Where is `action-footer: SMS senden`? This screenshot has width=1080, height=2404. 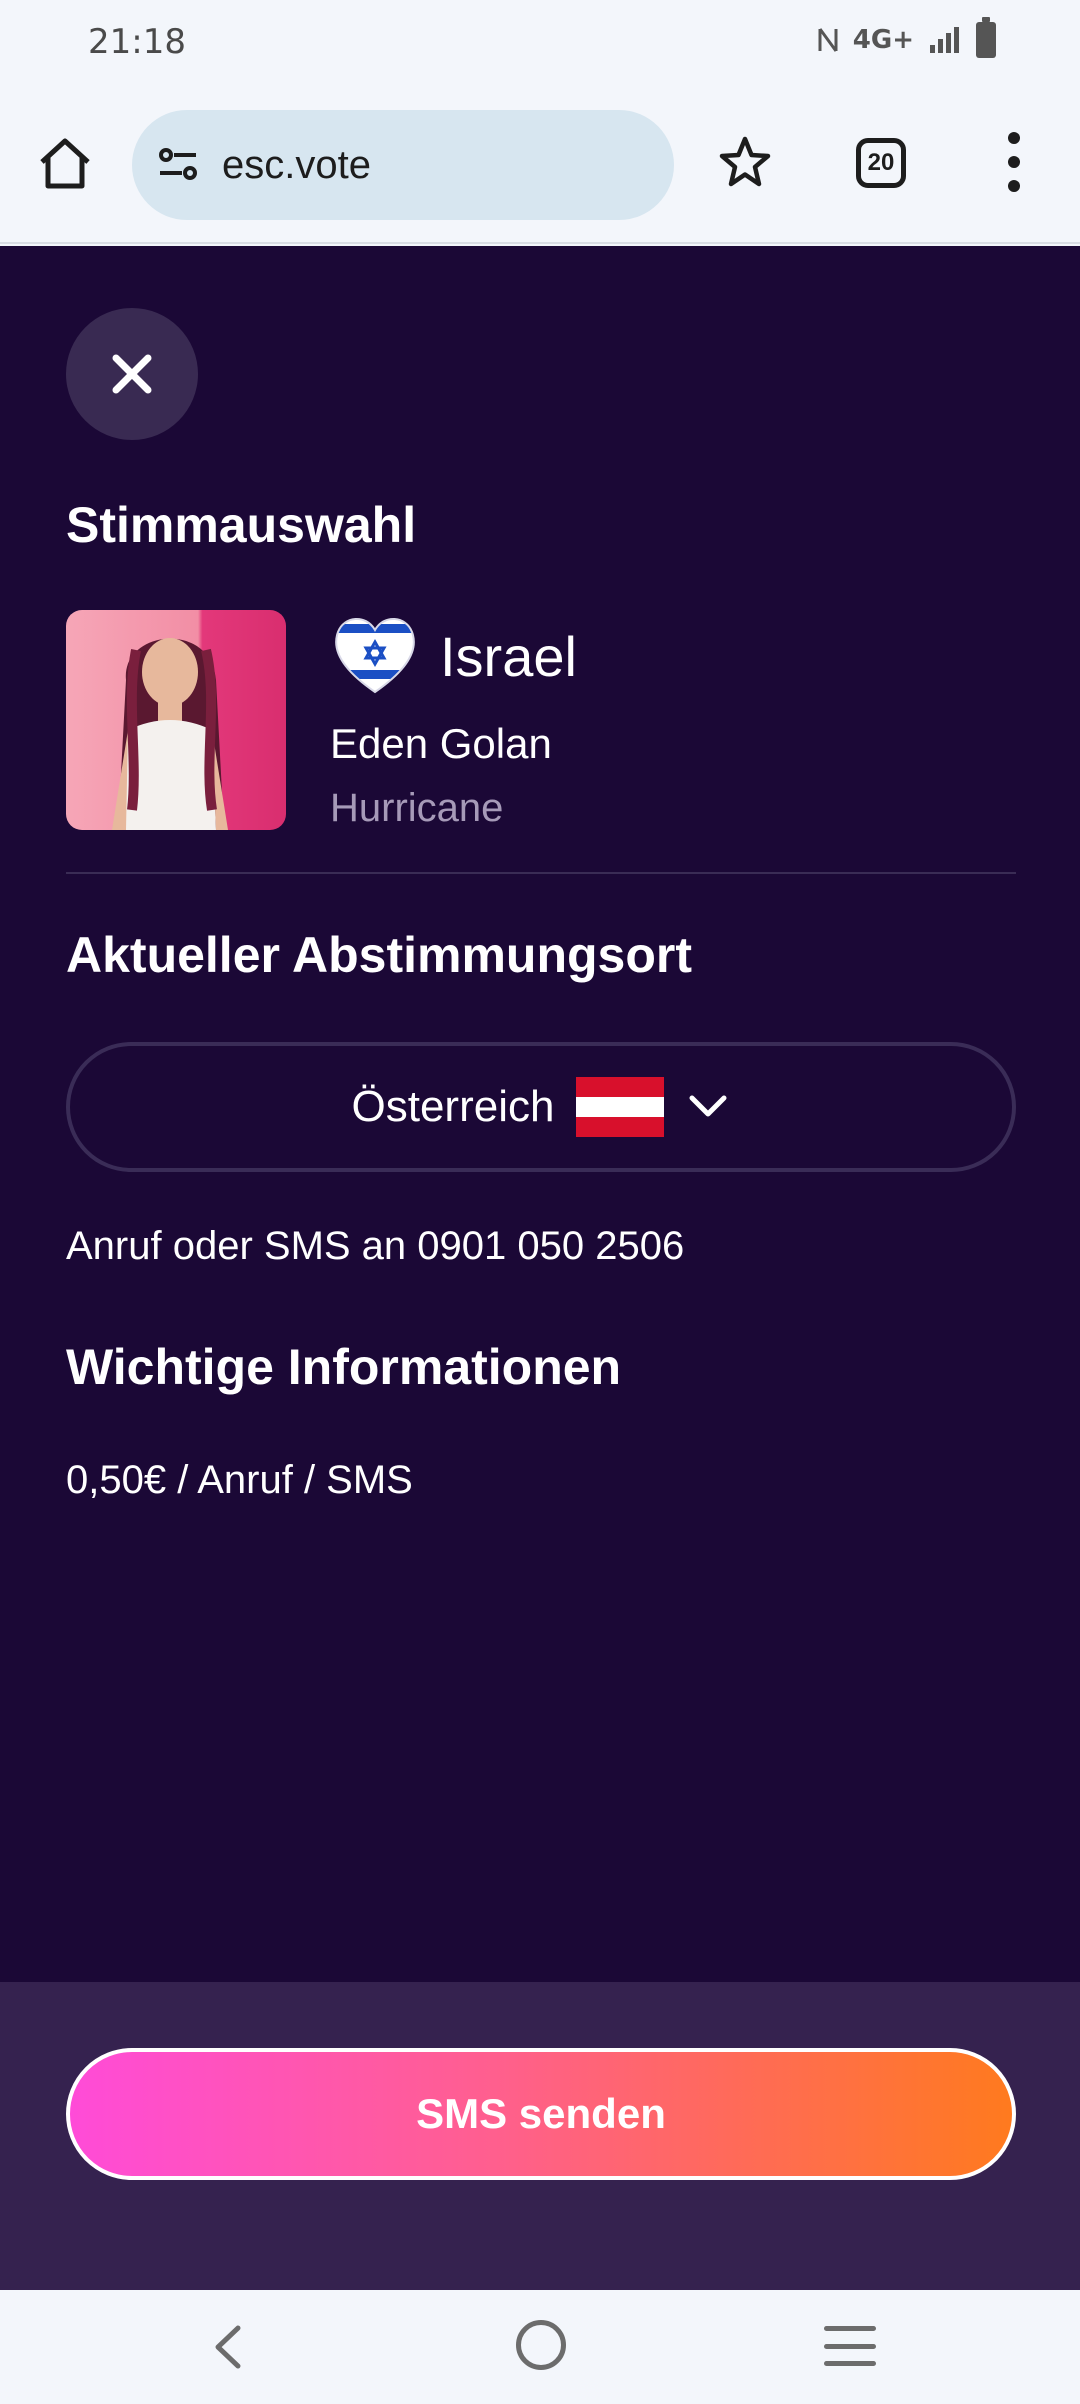
action-footer: SMS senden is located at coordinates (540, 2136).